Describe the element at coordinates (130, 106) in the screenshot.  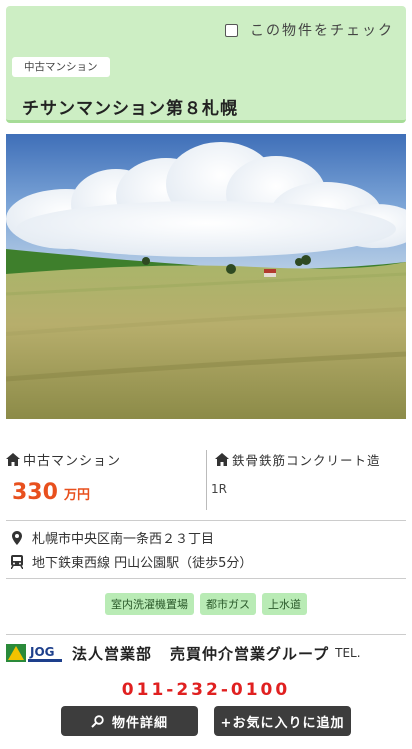
I see `property-name: チサンマンション第８札幌` at that location.